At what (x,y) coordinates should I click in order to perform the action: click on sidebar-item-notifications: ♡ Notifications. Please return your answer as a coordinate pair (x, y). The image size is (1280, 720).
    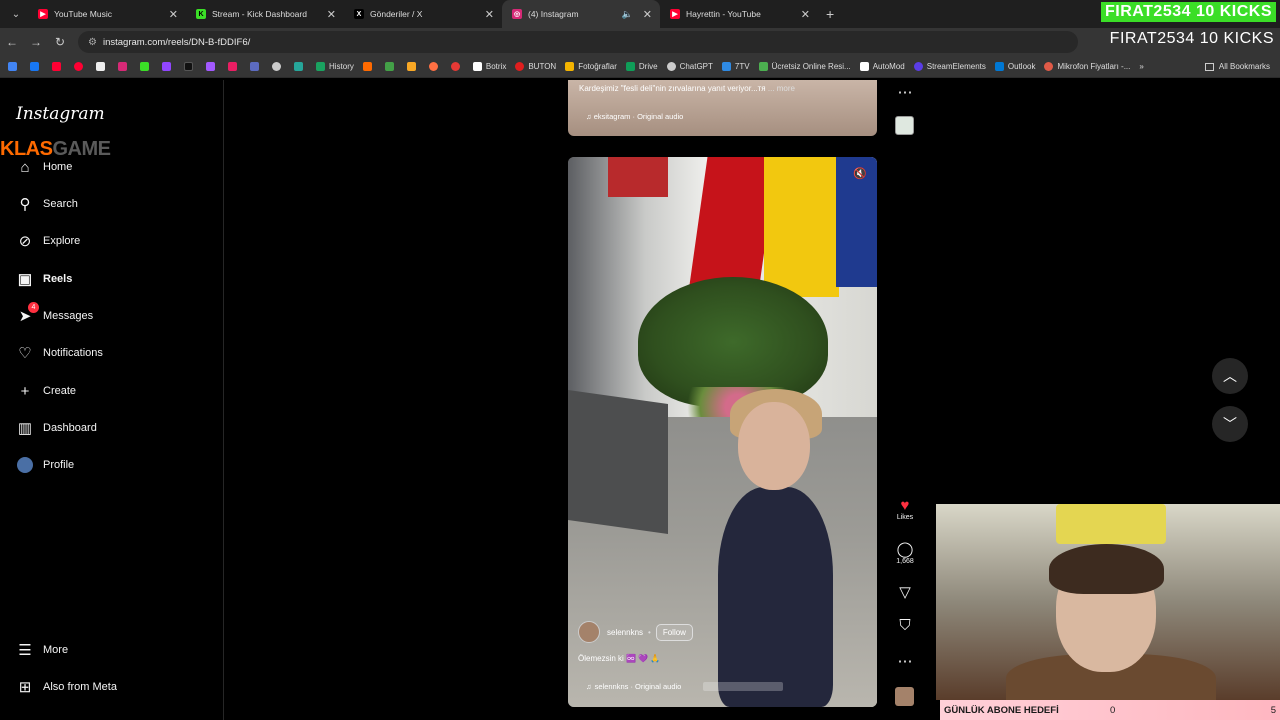
    Looking at the image, I should click on (59, 353).